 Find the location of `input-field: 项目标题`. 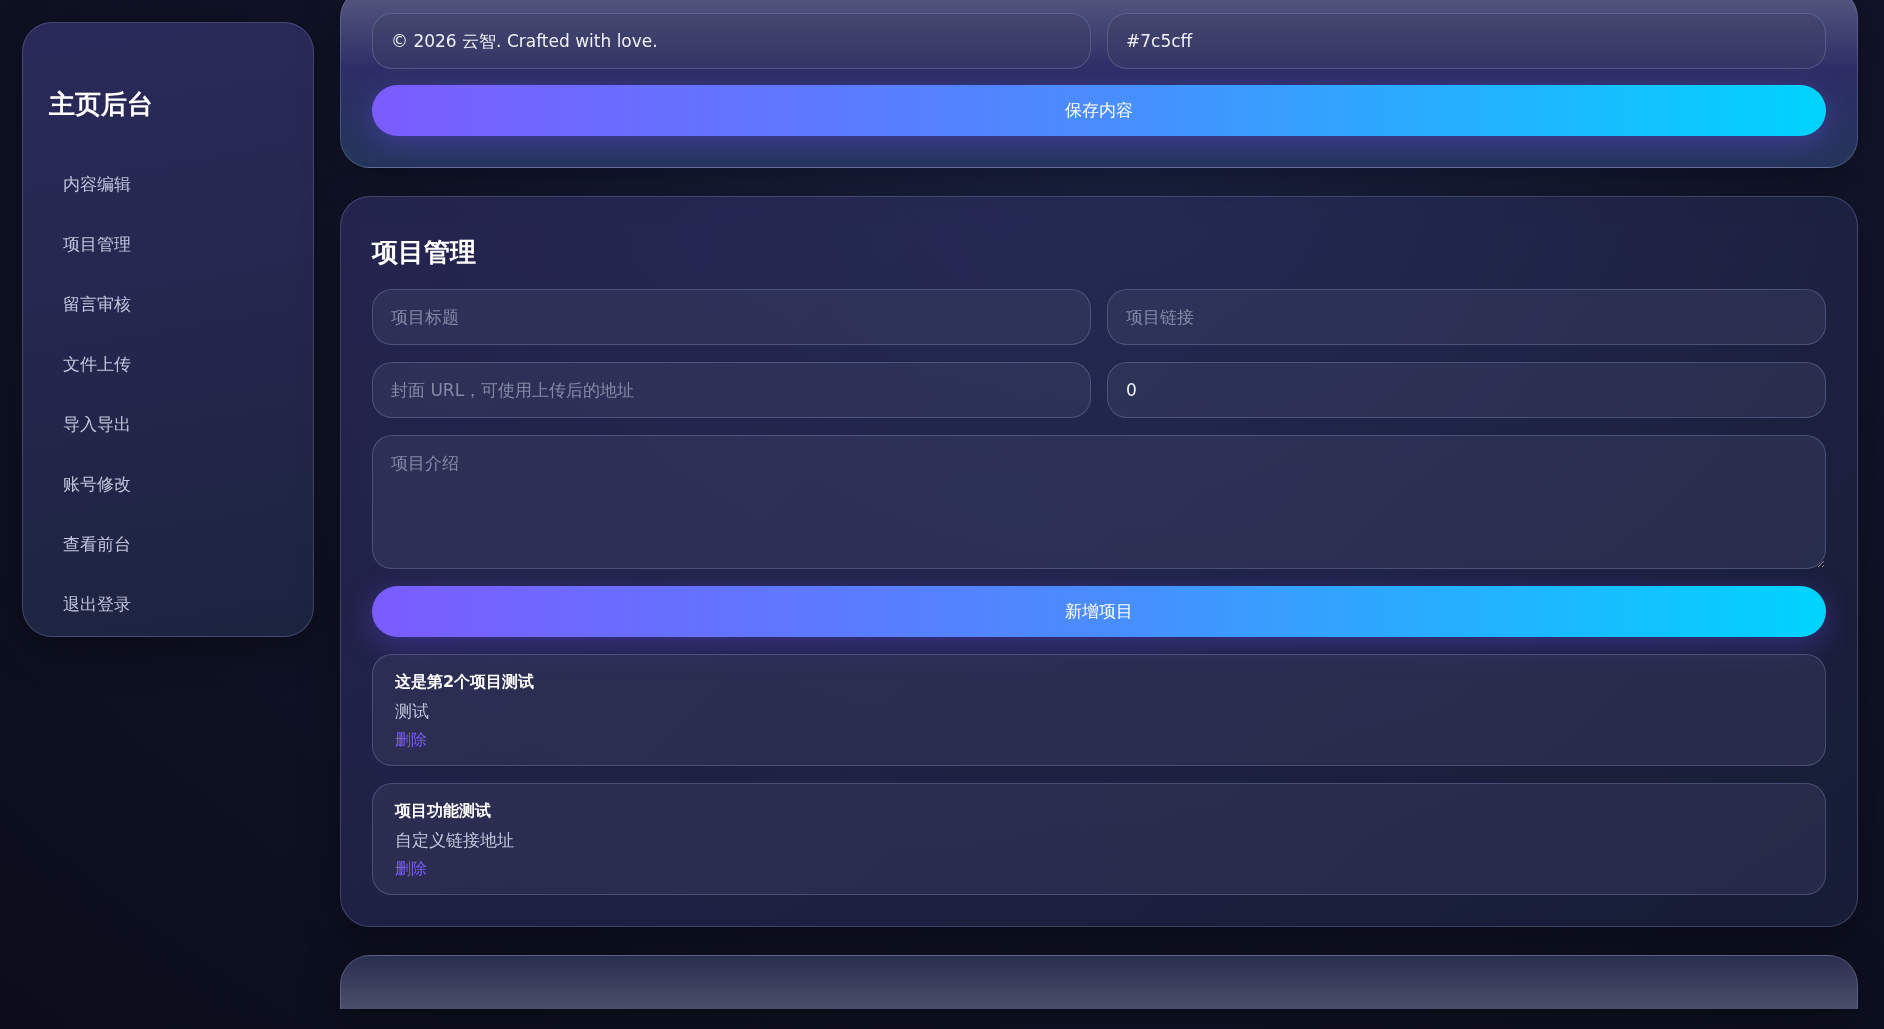

input-field: 项目标题 is located at coordinates (731, 317).